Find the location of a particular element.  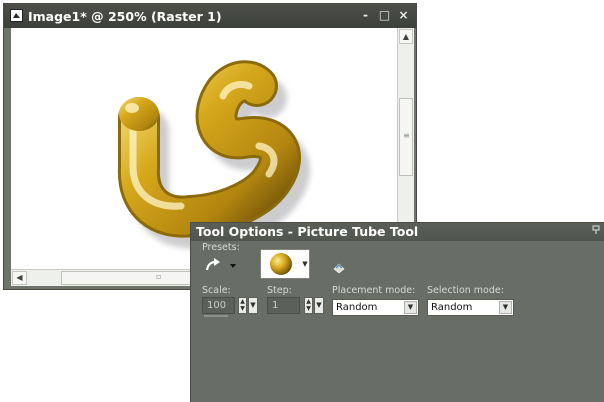

tool-options-title: Tool Options - Picture Tube Tool is located at coordinates (307, 231).